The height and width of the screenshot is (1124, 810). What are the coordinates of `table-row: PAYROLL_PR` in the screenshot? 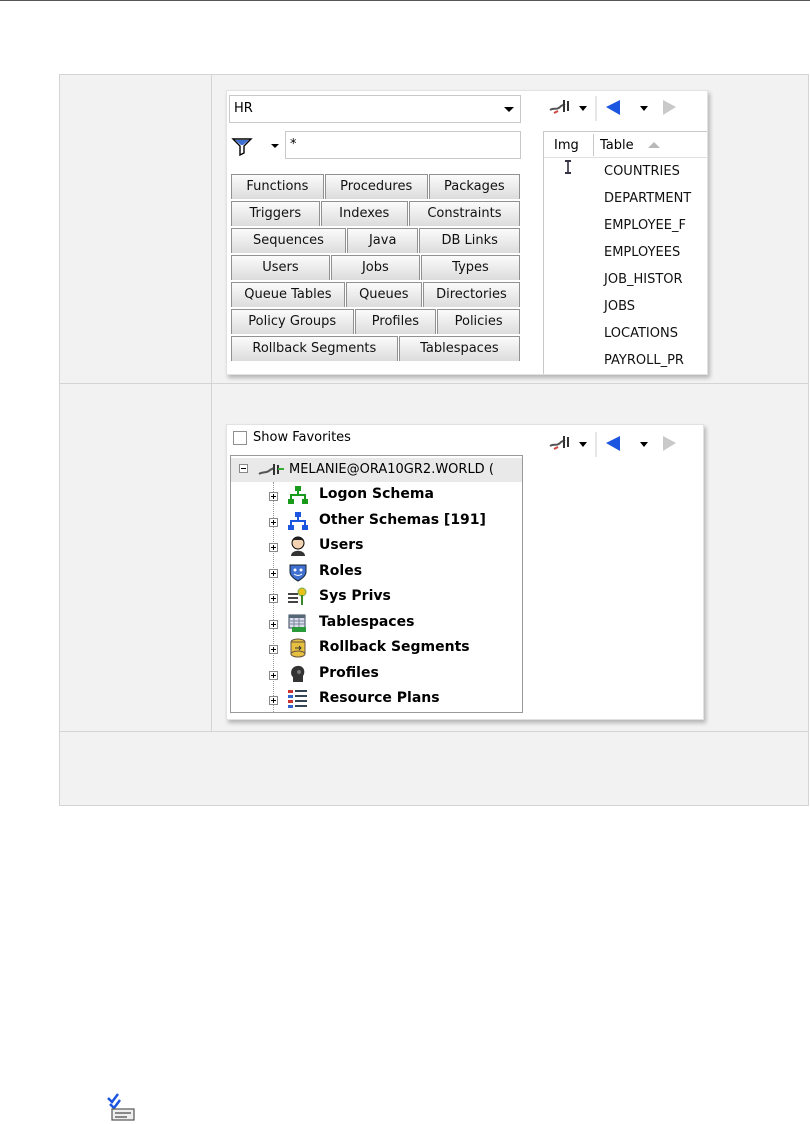 It's located at (647, 363).